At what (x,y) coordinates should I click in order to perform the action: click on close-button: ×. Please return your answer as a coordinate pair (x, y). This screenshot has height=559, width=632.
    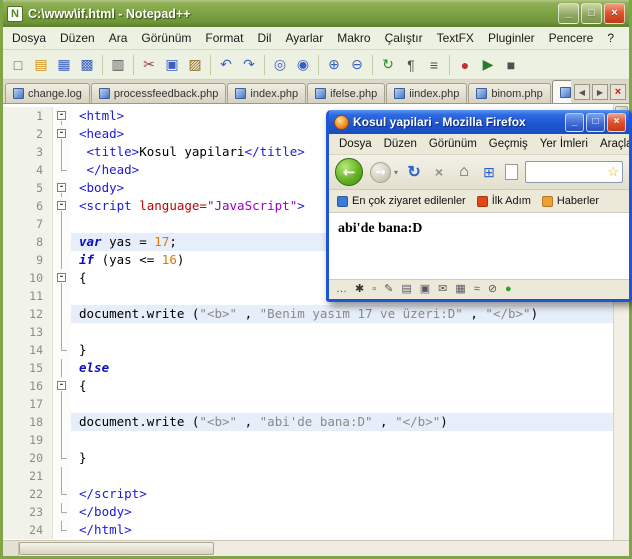
    Looking at the image, I should click on (614, 13).